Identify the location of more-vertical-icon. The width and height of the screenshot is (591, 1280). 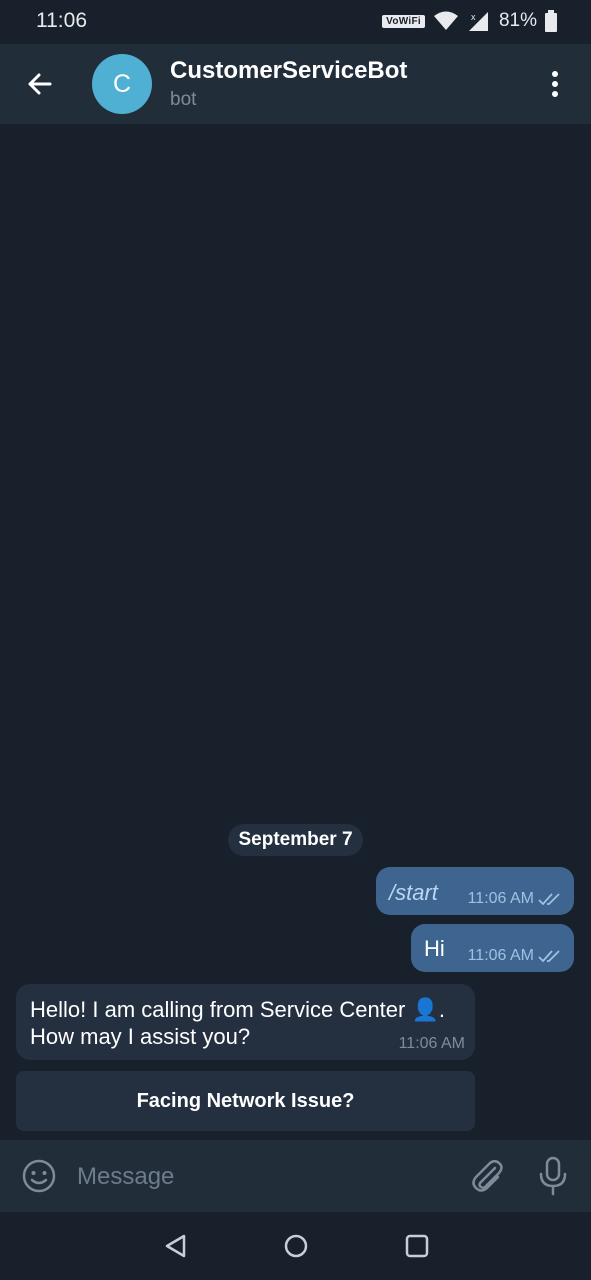
(555, 84).